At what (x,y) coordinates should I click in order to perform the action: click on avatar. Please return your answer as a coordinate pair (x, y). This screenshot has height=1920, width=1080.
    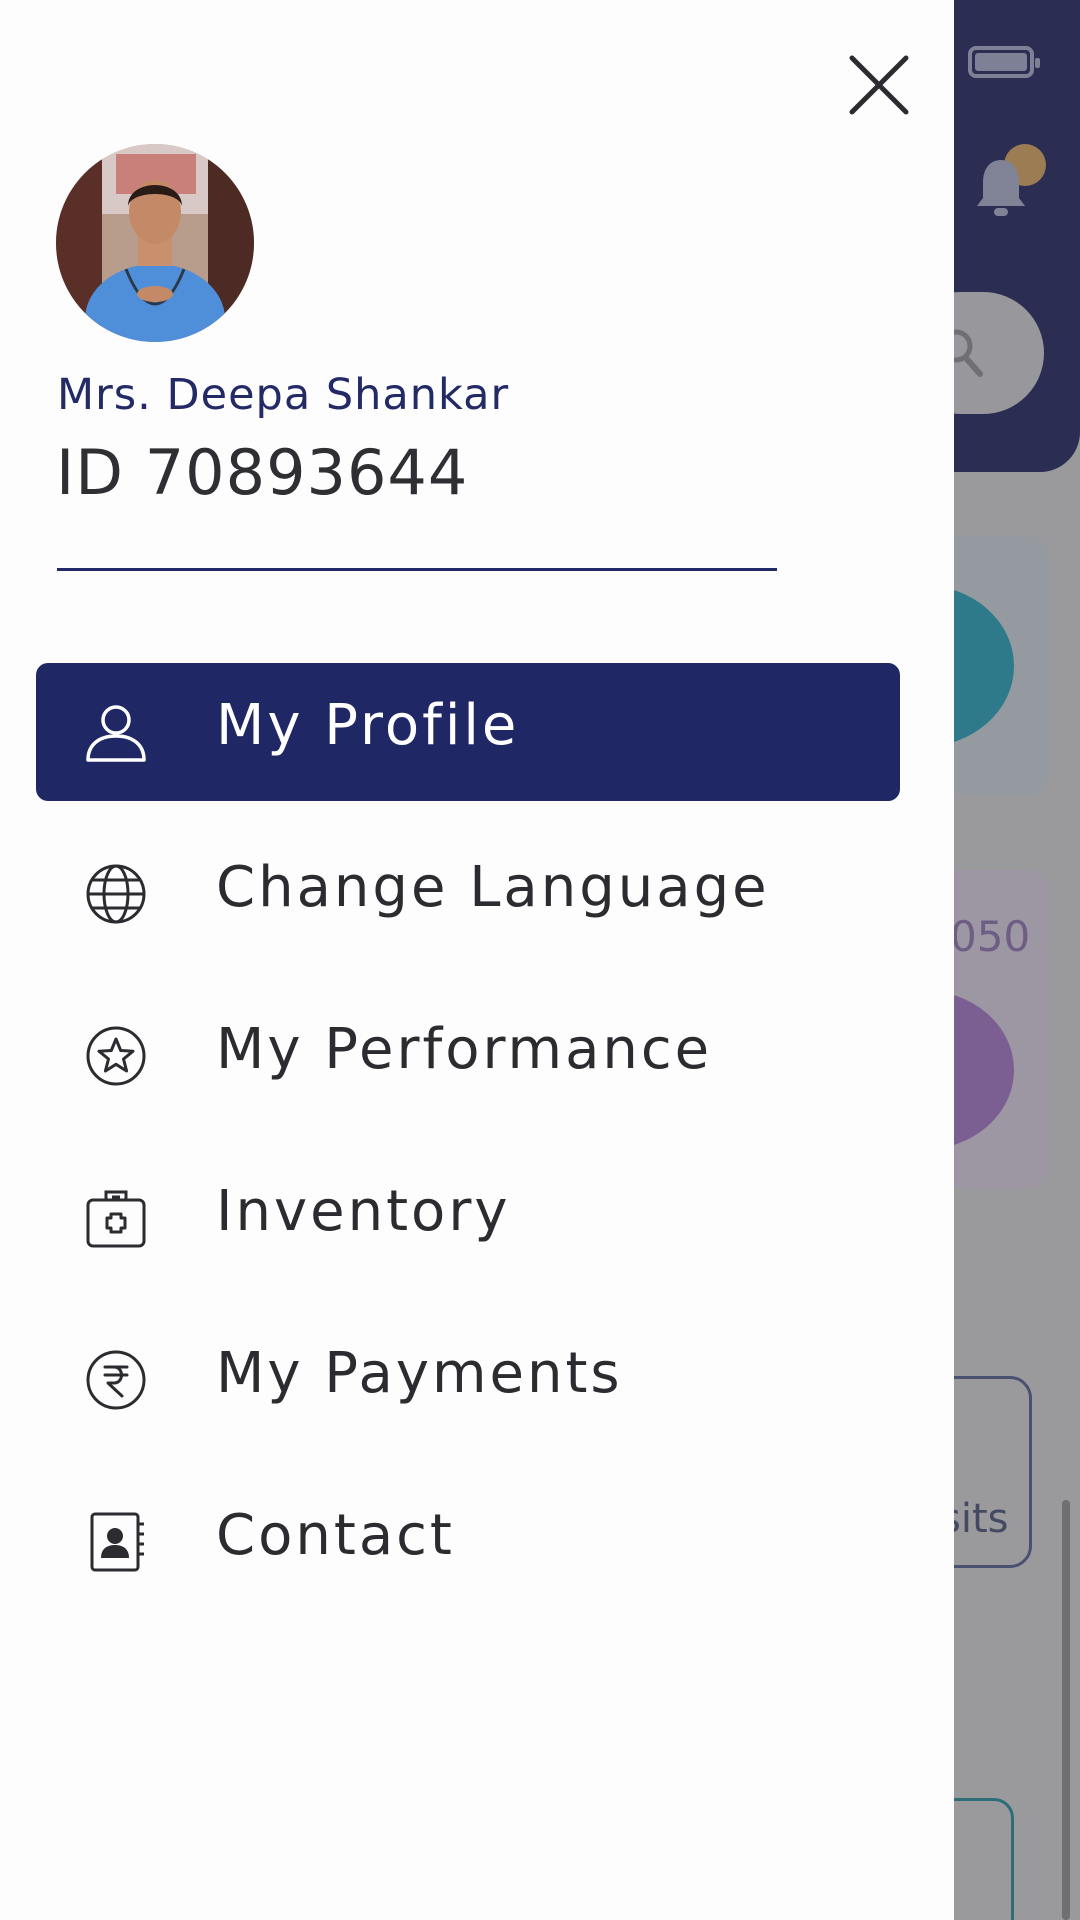
    Looking at the image, I should click on (155, 243).